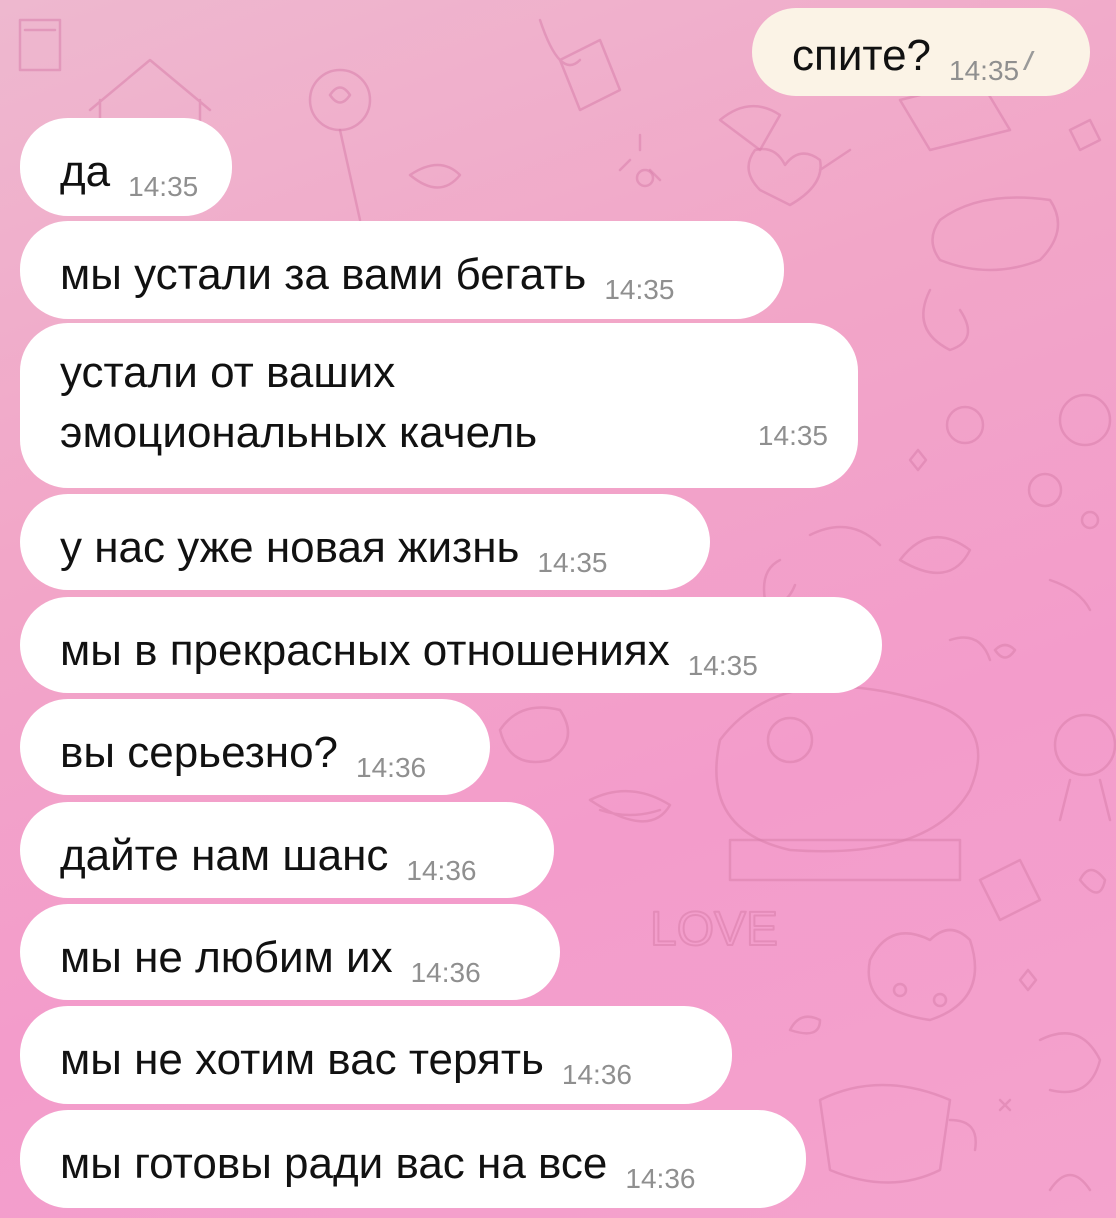 The image size is (1116, 1218). What do you see at coordinates (302, 1059) in the screenshot?
I see `message-text: мы не хотим вас терять` at bounding box center [302, 1059].